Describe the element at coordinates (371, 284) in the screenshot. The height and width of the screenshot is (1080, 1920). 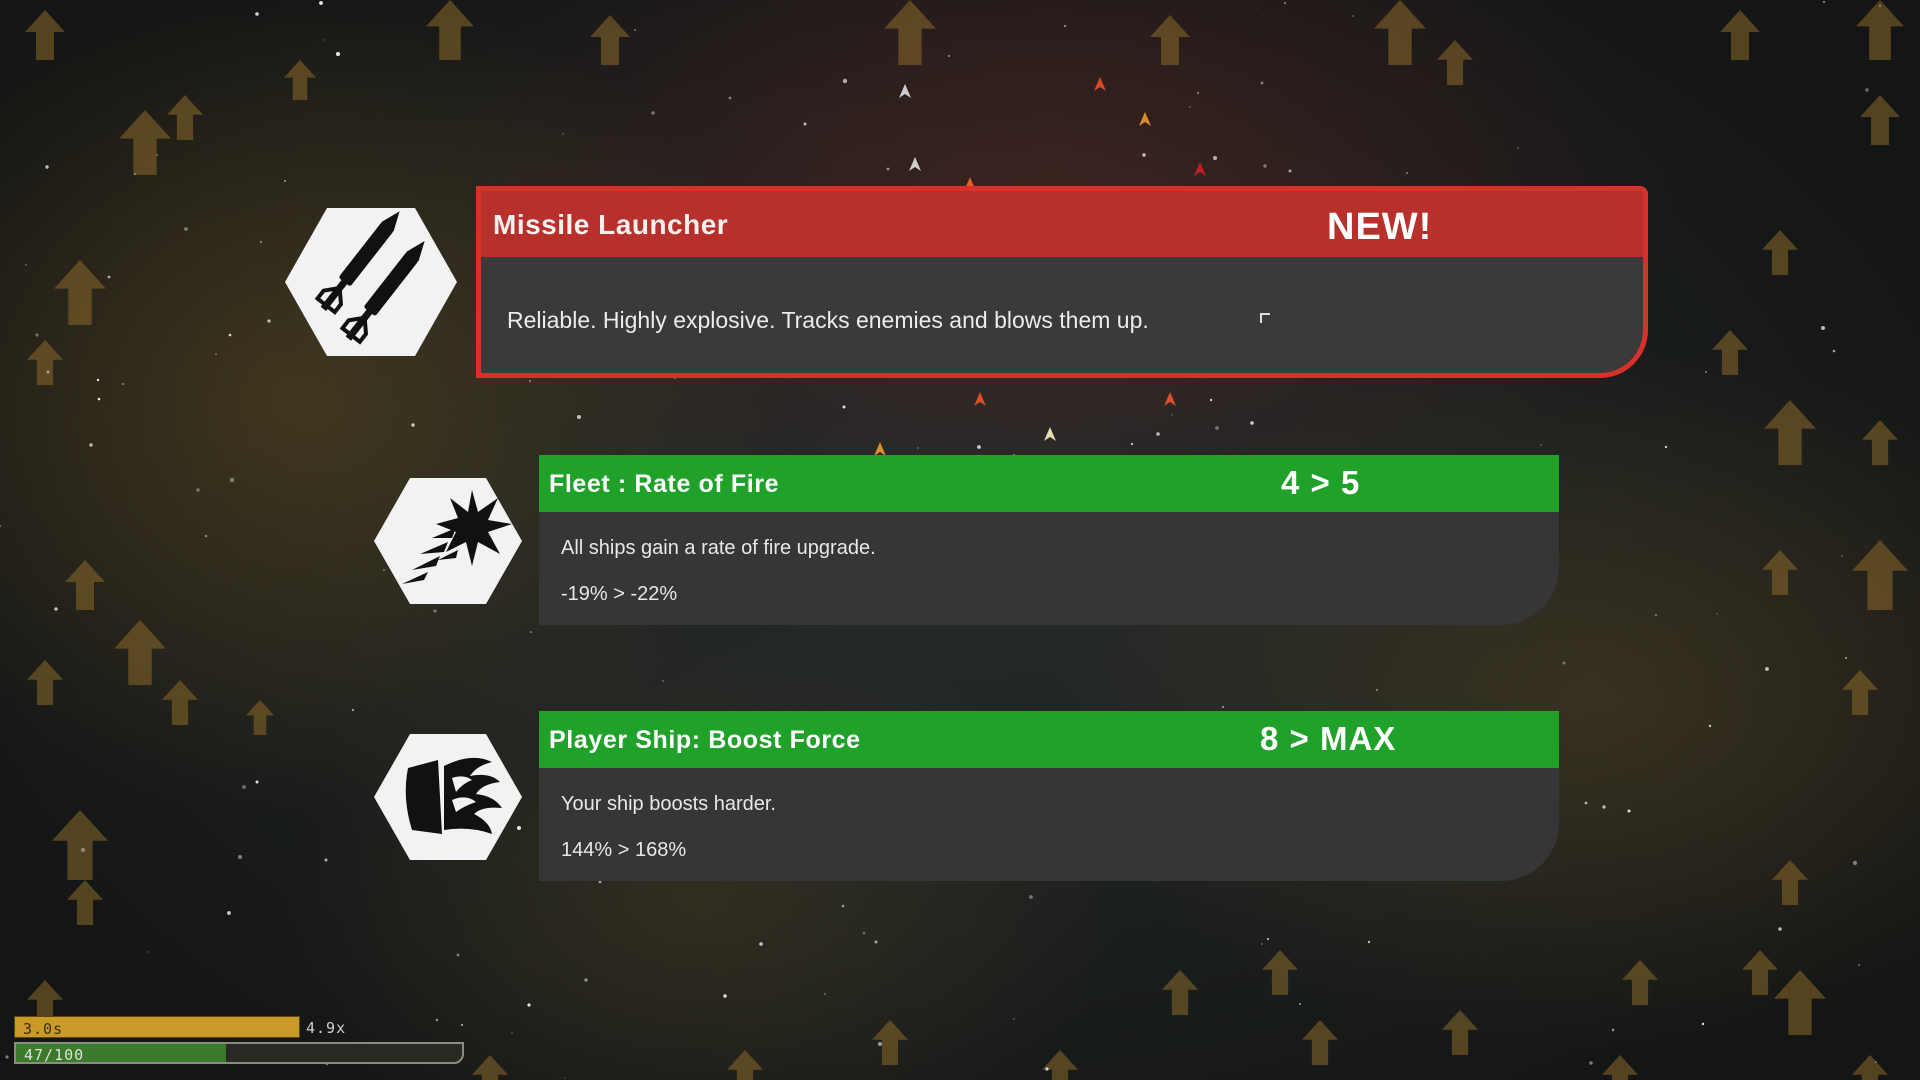
I see `missile-icon` at that location.